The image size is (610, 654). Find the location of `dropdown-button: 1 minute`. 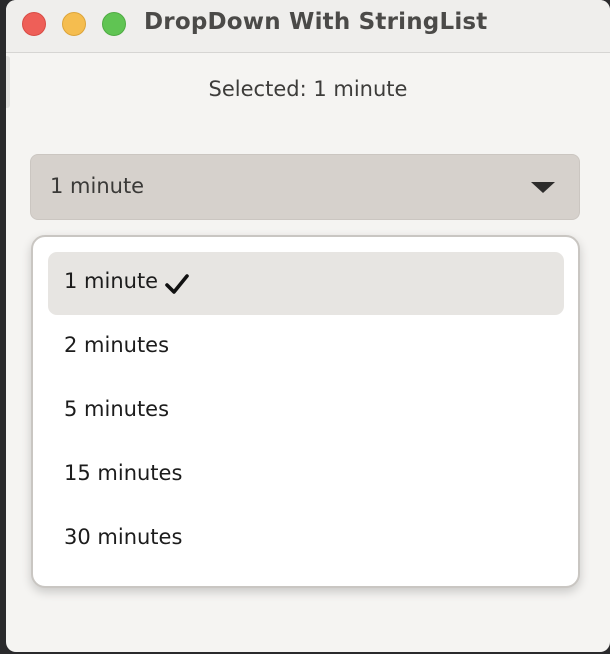

dropdown-button: 1 minute is located at coordinates (305, 187).